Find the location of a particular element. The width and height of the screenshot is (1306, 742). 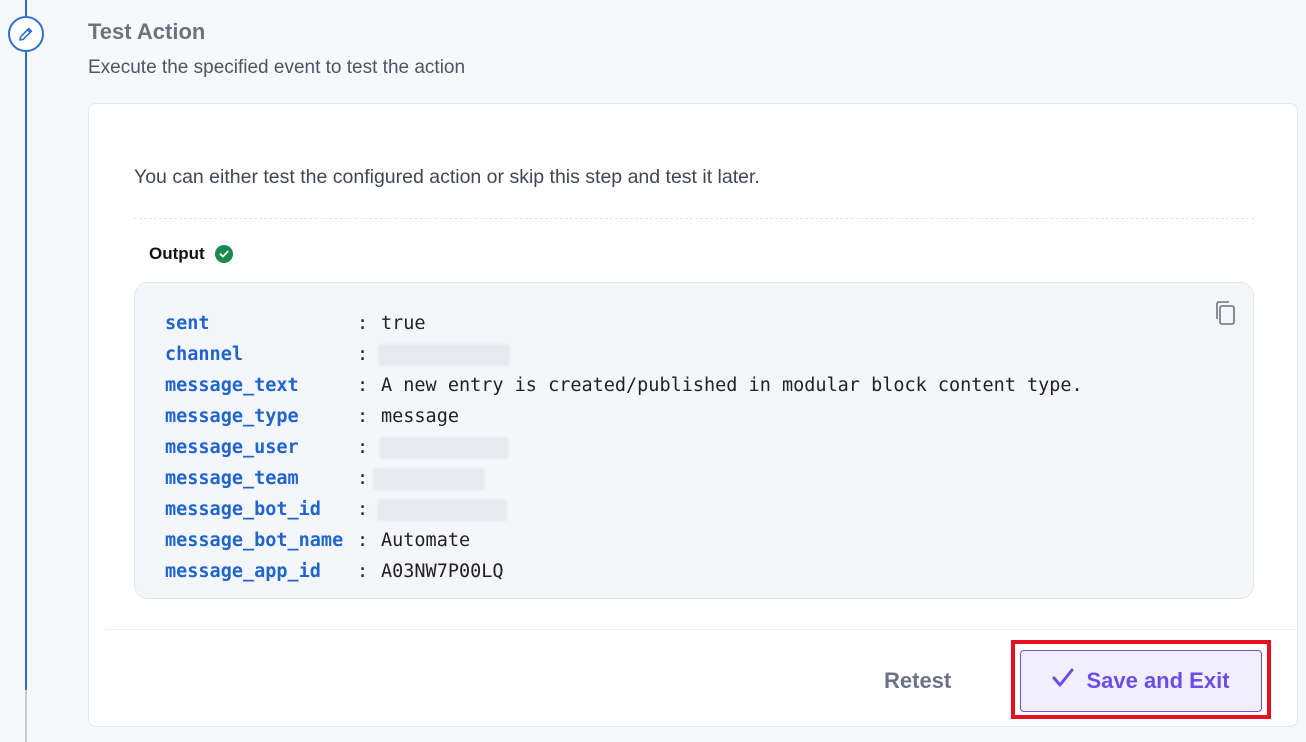

stepper-rail-inactive is located at coordinates (26, 716).